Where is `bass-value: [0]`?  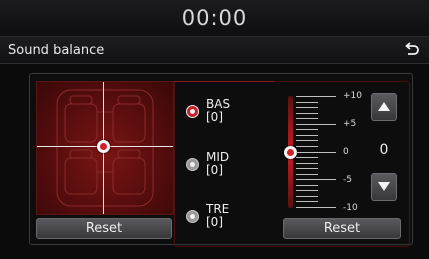 bass-value: [0] is located at coordinates (214, 117).